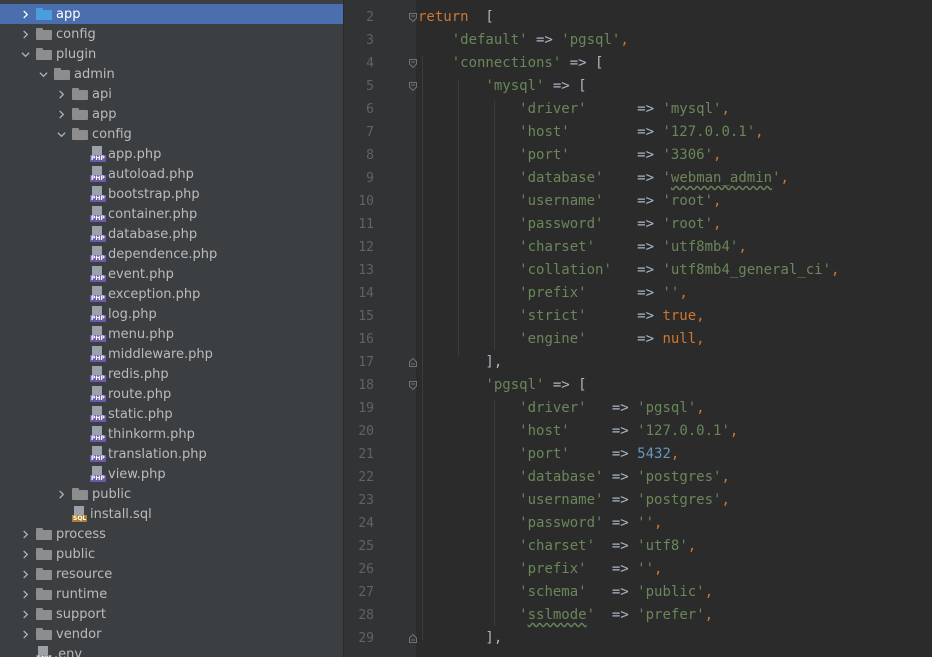 The height and width of the screenshot is (657, 932). Describe the element at coordinates (603, 178) in the screenshot. I see `code-line: 'database' => 'webman_admin',` at that location.